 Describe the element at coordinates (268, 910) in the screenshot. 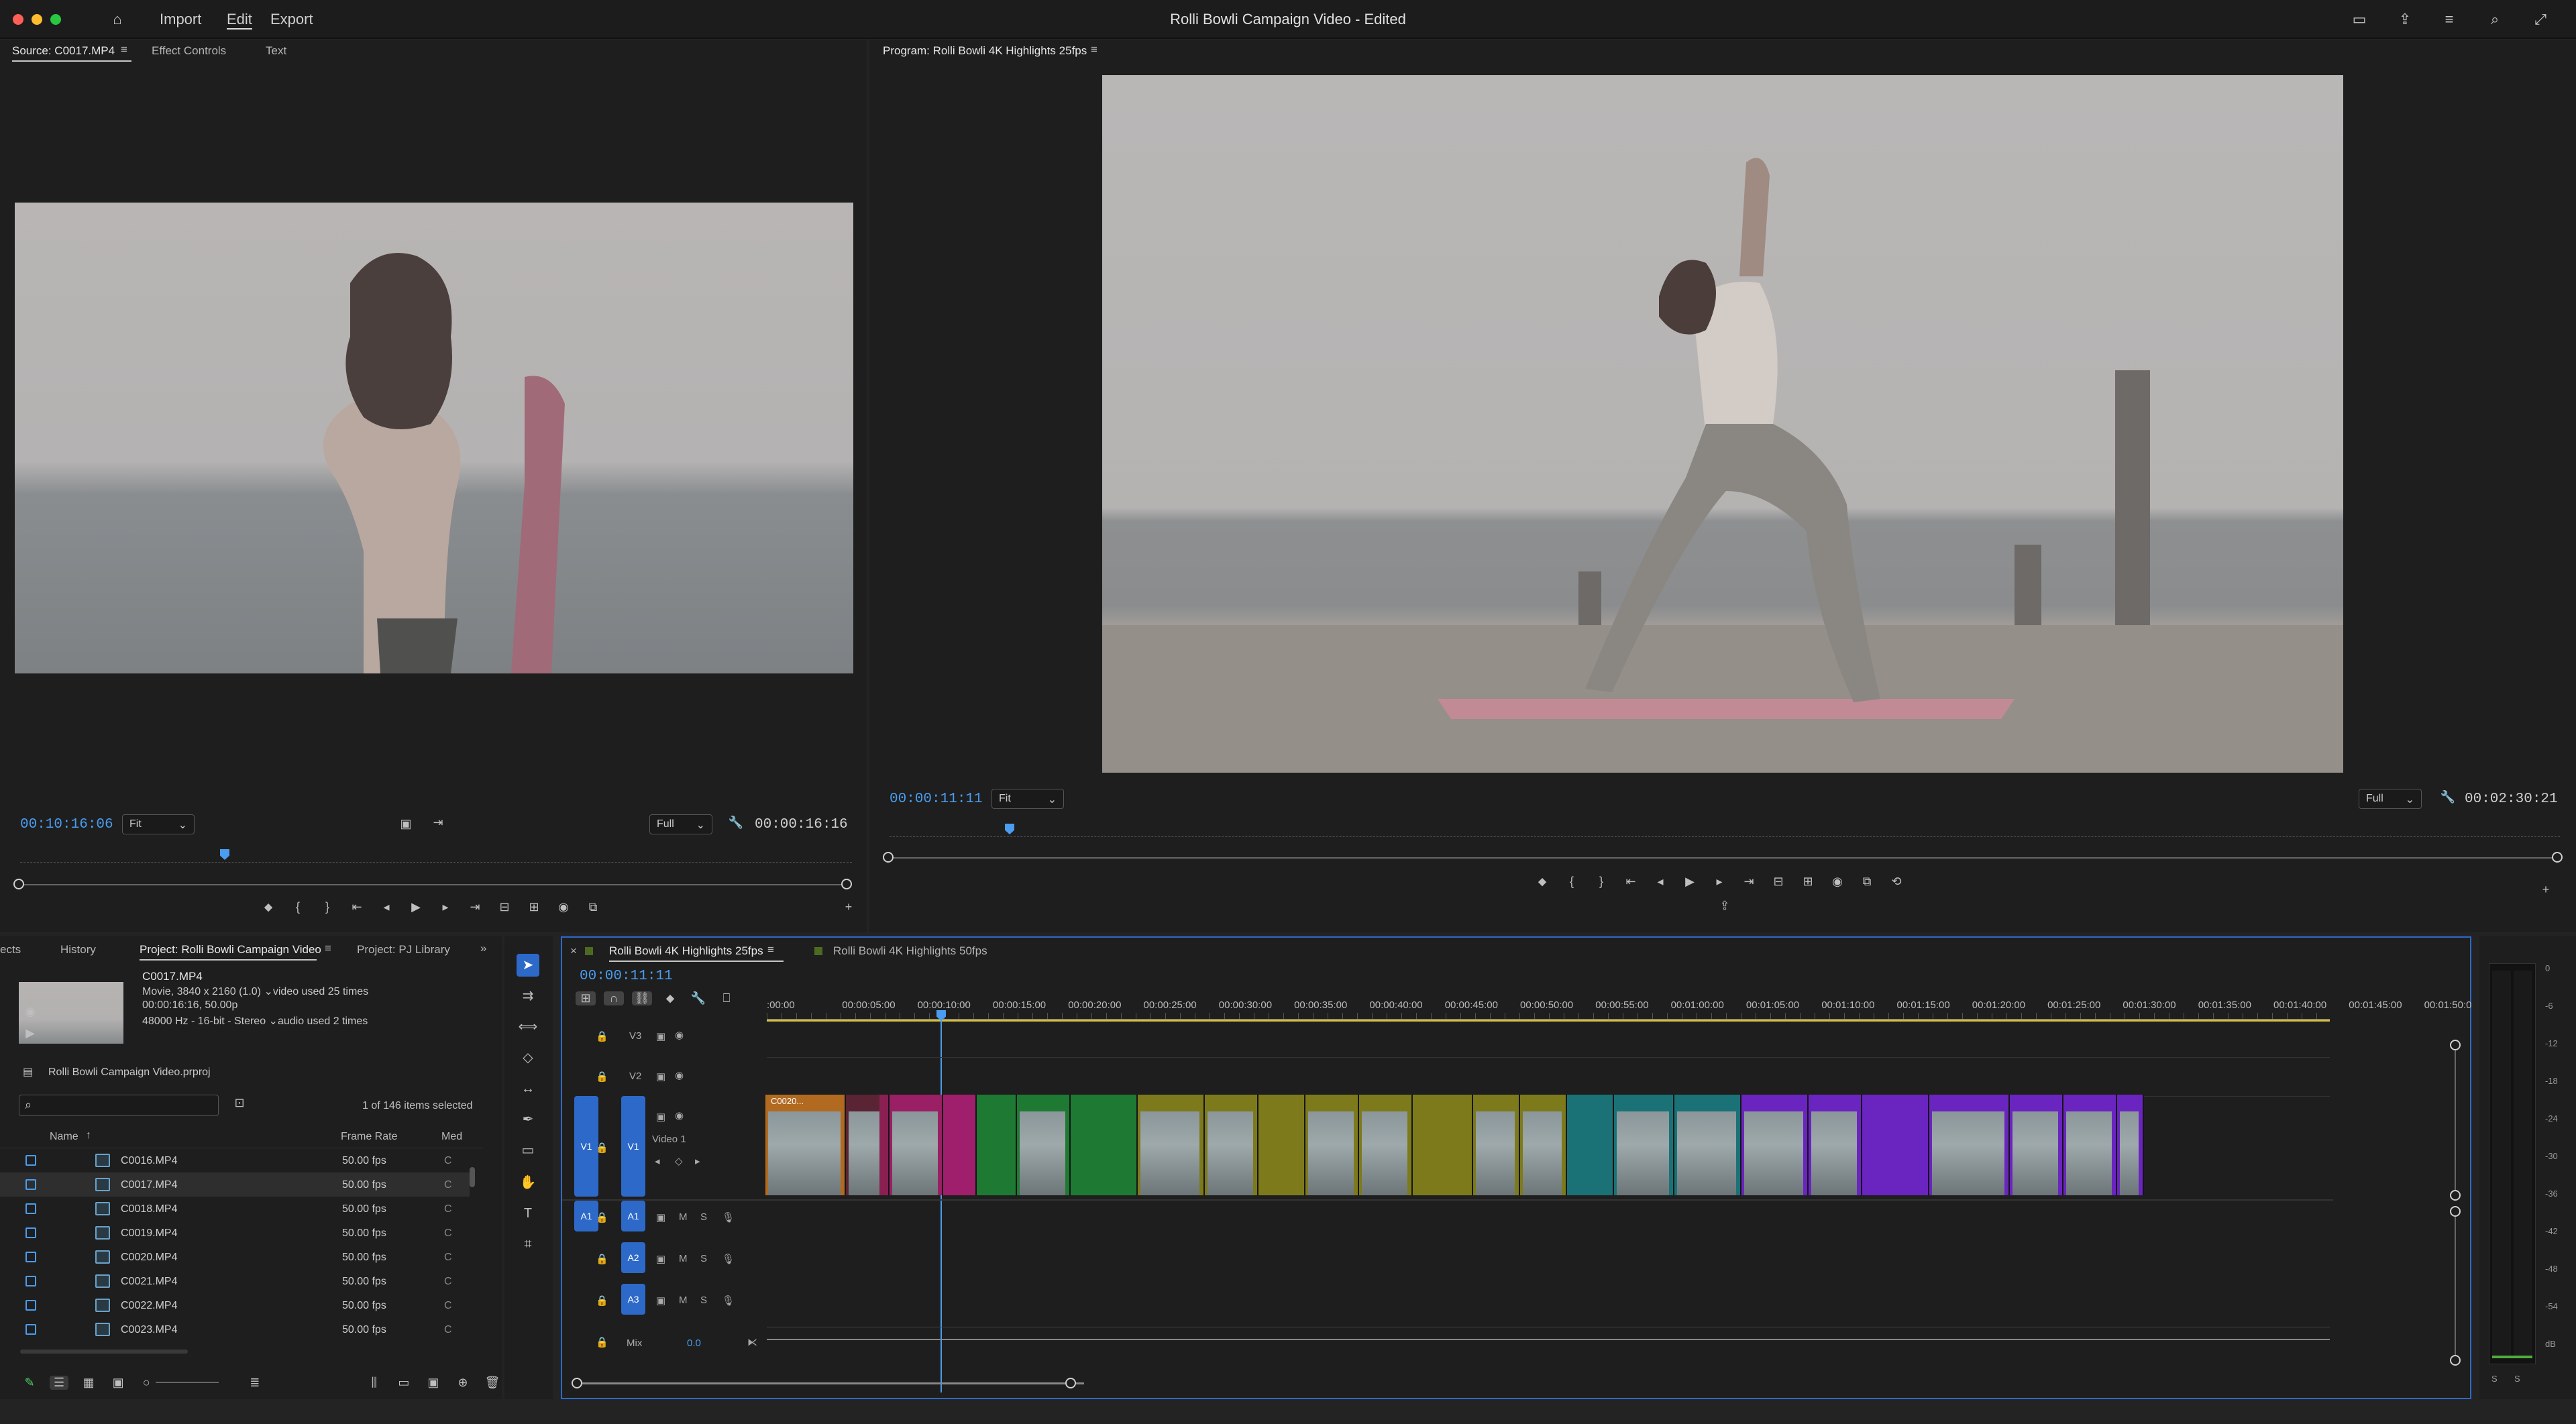

I see `marker-icon: ⬥` at that location.